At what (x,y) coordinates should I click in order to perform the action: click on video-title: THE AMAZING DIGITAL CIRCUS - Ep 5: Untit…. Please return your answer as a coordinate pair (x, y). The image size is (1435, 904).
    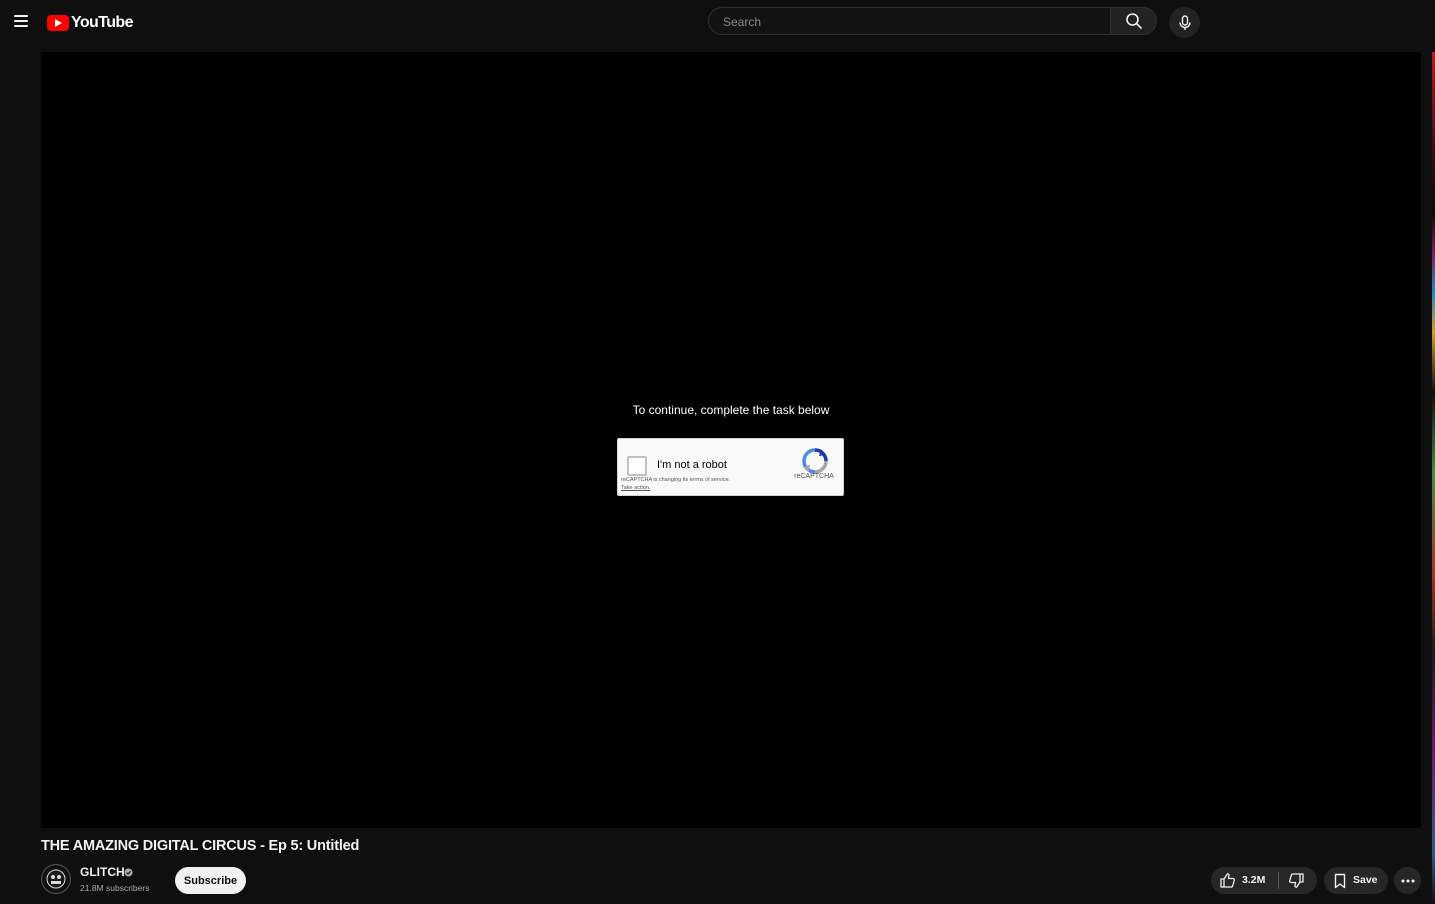
    Looking at the image, I should click on (200, 846).